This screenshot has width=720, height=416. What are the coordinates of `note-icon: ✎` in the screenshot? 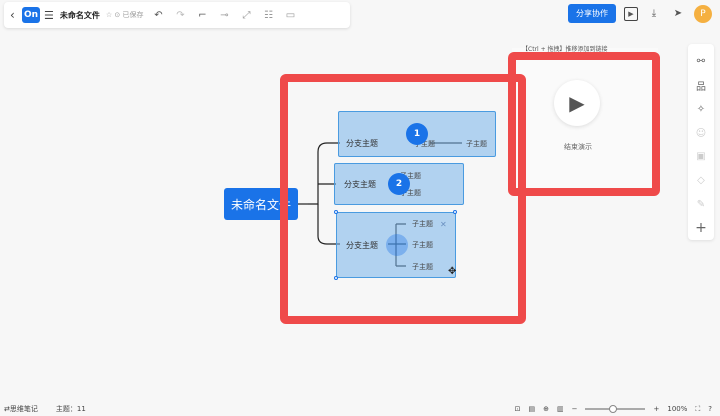 It's located at (701, 205).